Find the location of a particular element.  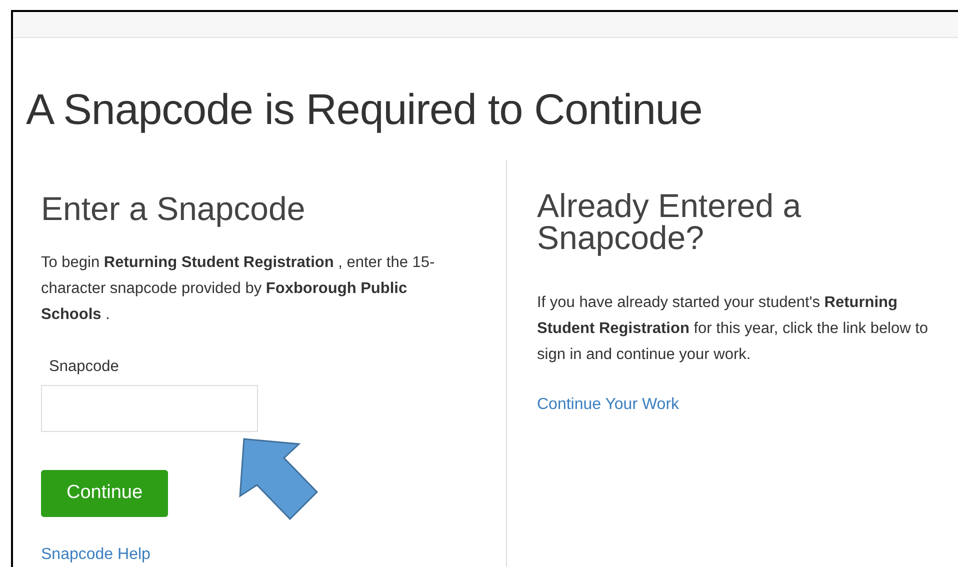

page-title: A Snapcode is Required to Continue is located at coordinates (365, 110).